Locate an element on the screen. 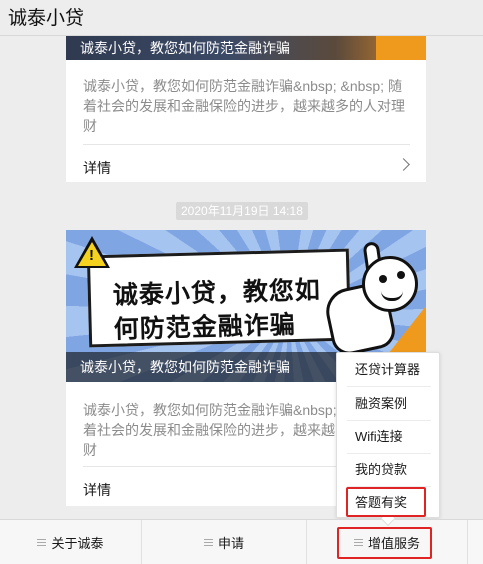 This screenshot has height=564, width=483. page-title: 诚泰小贷 is located at coordinates (46, 18).